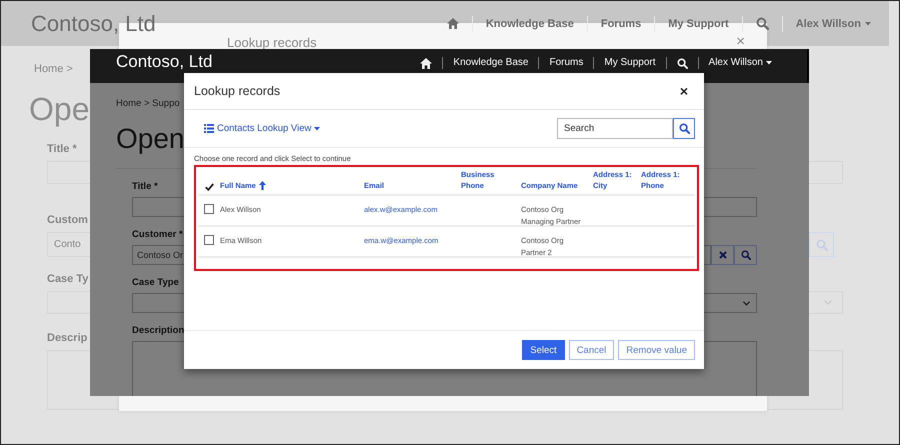 Image resolution: width=900 pixels, height=445 pixels. I want to click on select-button: Select, so click(543, 350).